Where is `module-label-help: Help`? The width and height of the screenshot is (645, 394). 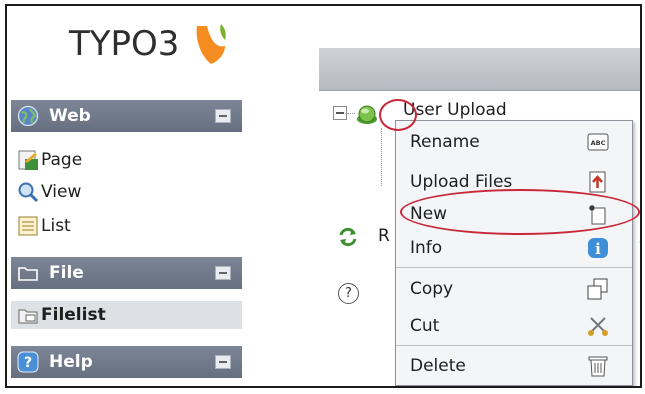
module-label-help: Help is located at coordinates (71, 362).